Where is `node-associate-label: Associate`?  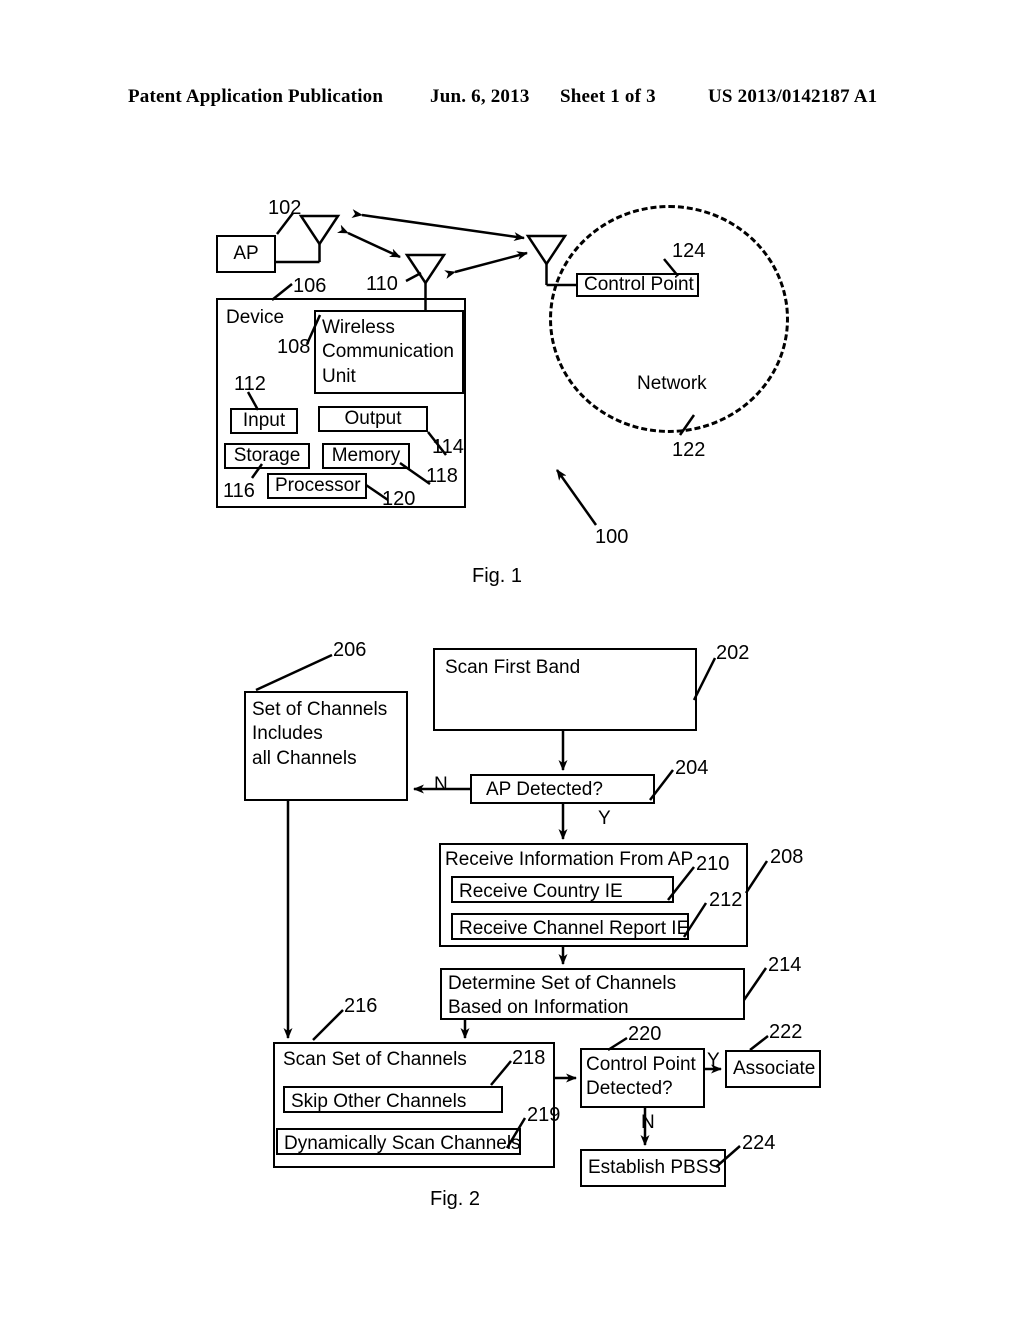
node-associate-label: Associate is located at coordinates (774, 1068).